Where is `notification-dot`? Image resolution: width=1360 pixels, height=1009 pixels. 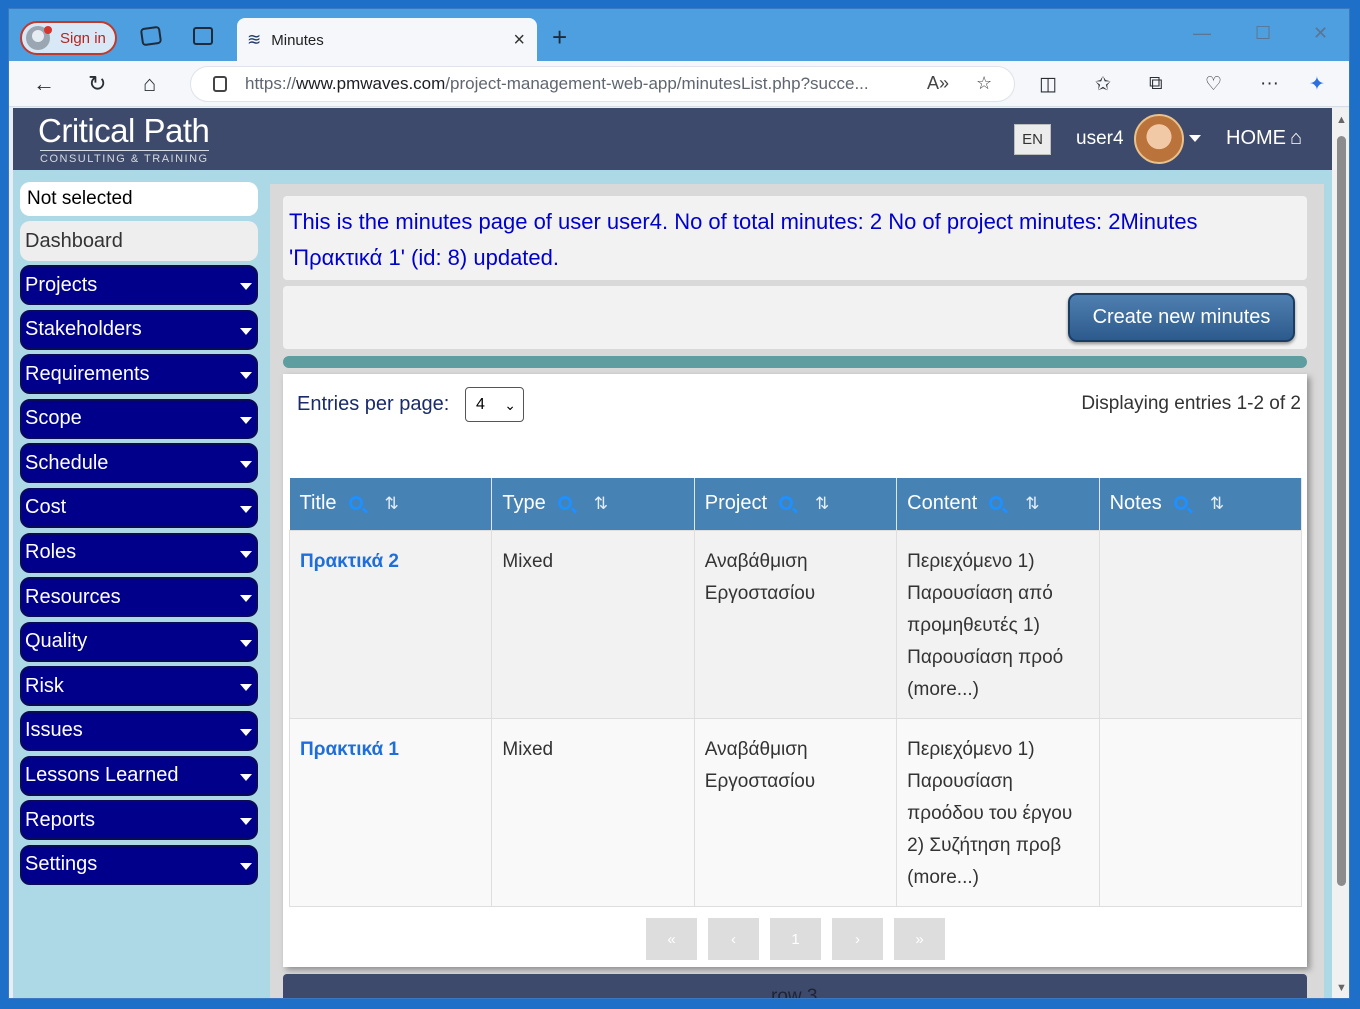 notification-dot is located at coordinates (48, 30).